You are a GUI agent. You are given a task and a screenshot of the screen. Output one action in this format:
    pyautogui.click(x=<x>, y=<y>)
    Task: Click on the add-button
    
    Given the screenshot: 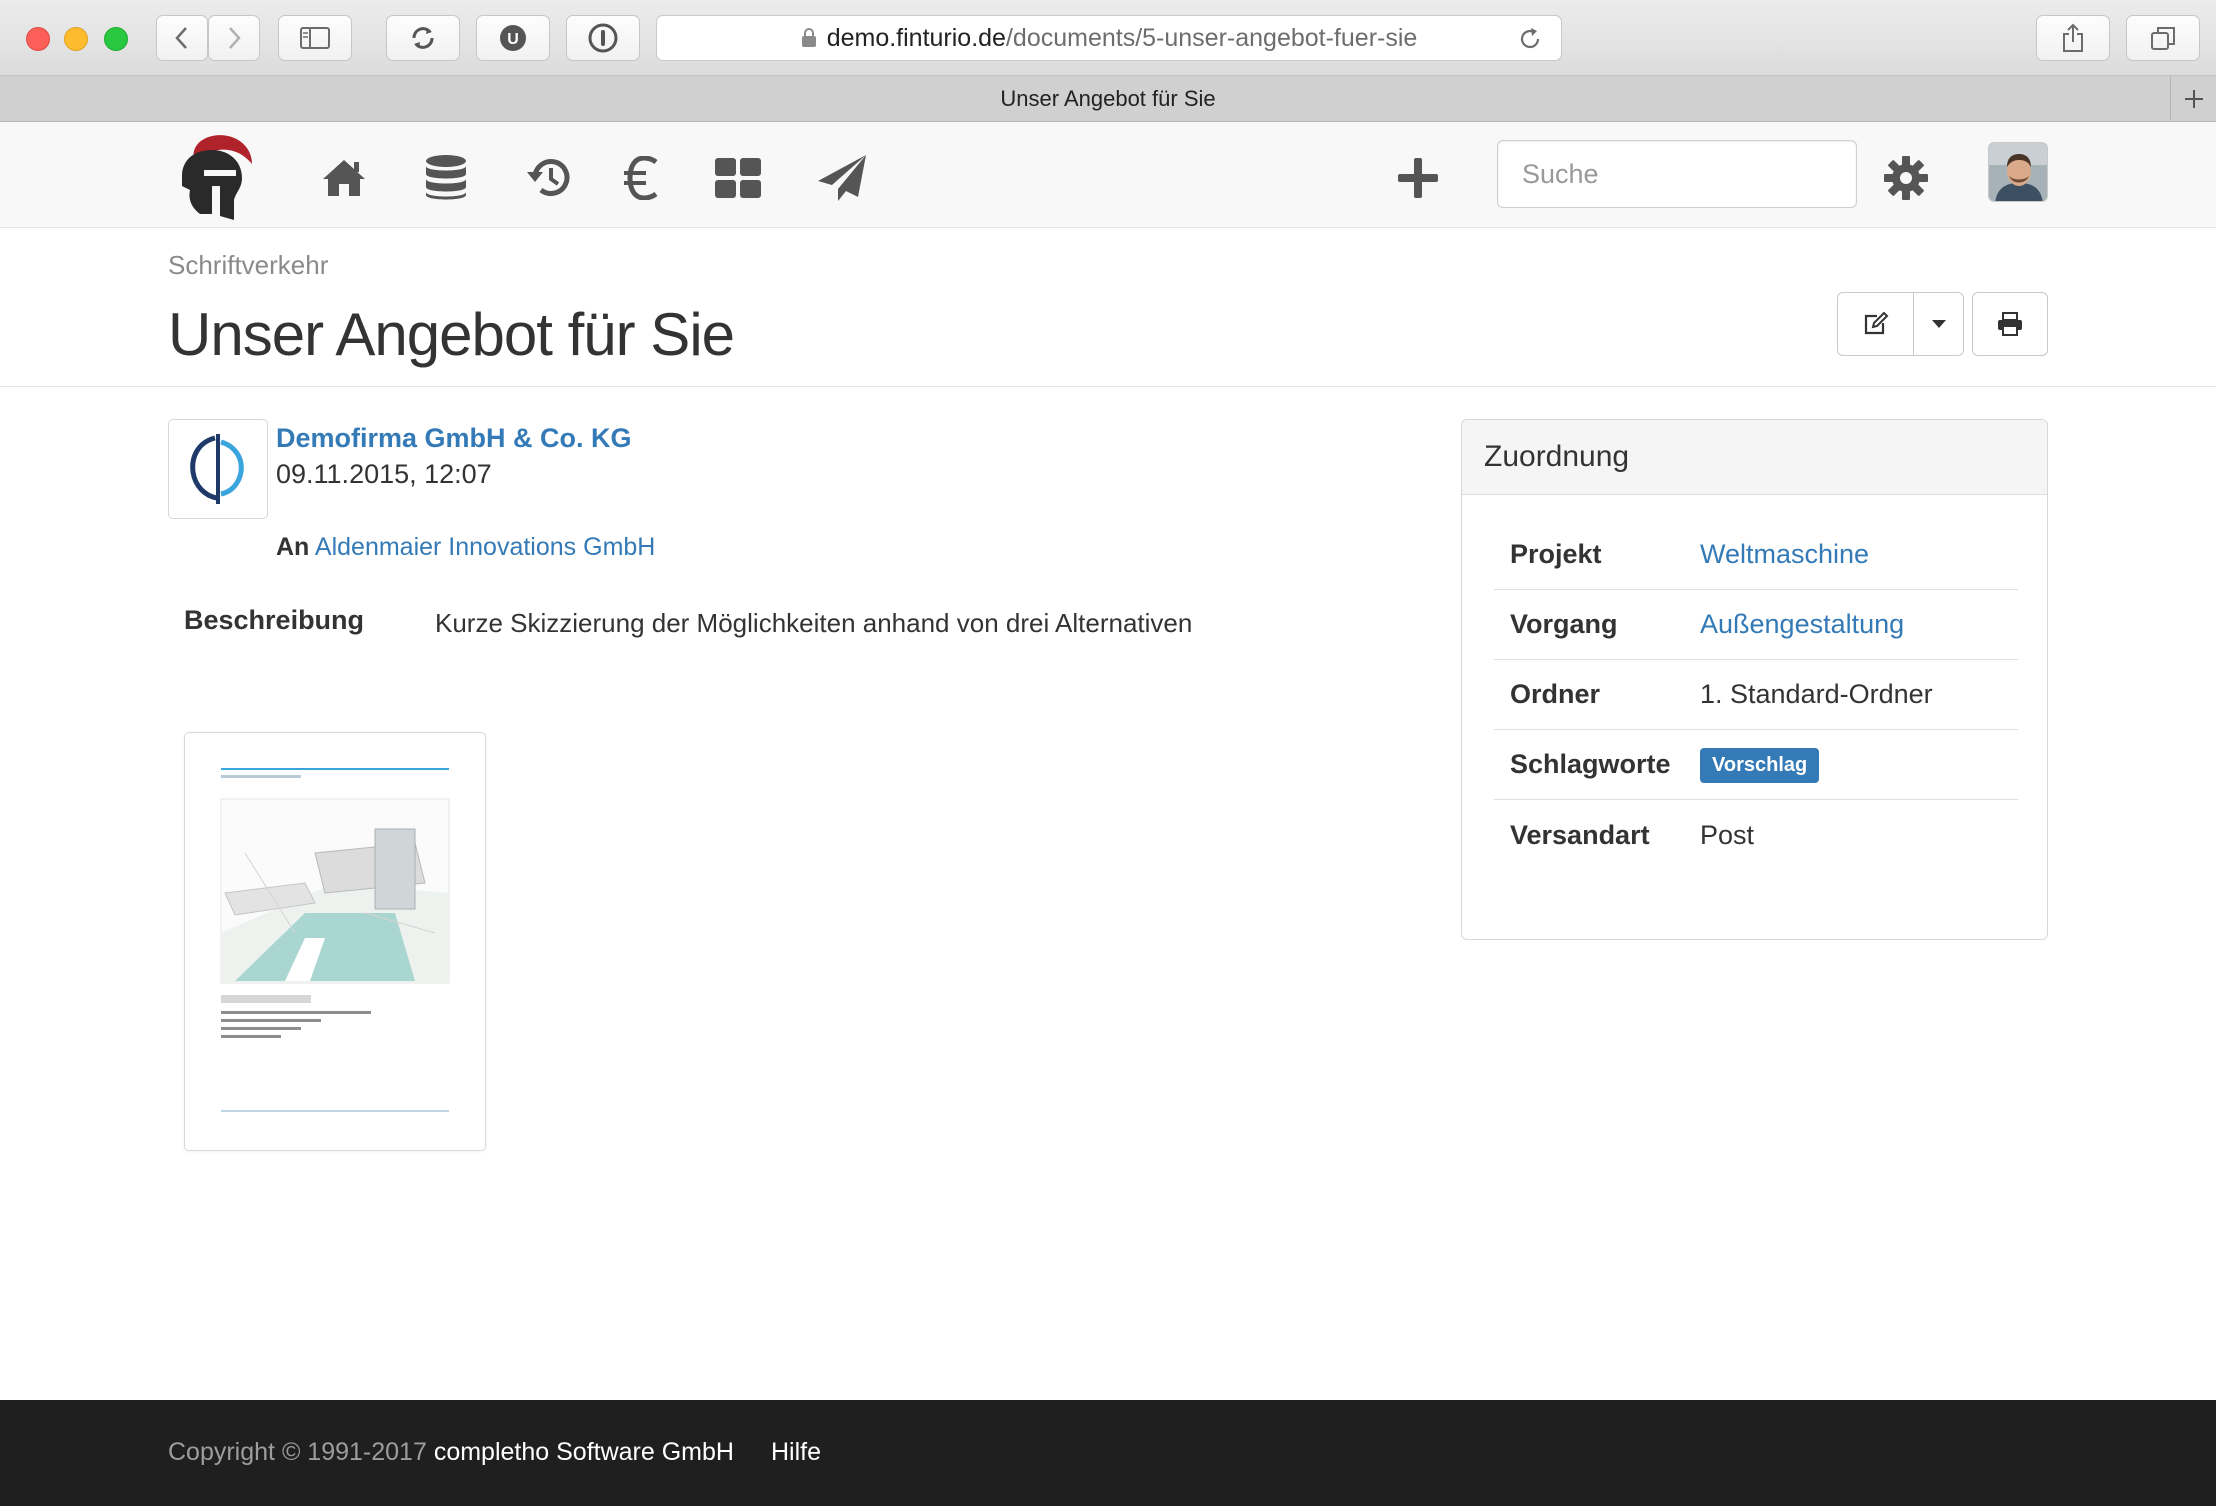 What is the action you would take?
    pyautogui.click(x=1418, y=178)
    